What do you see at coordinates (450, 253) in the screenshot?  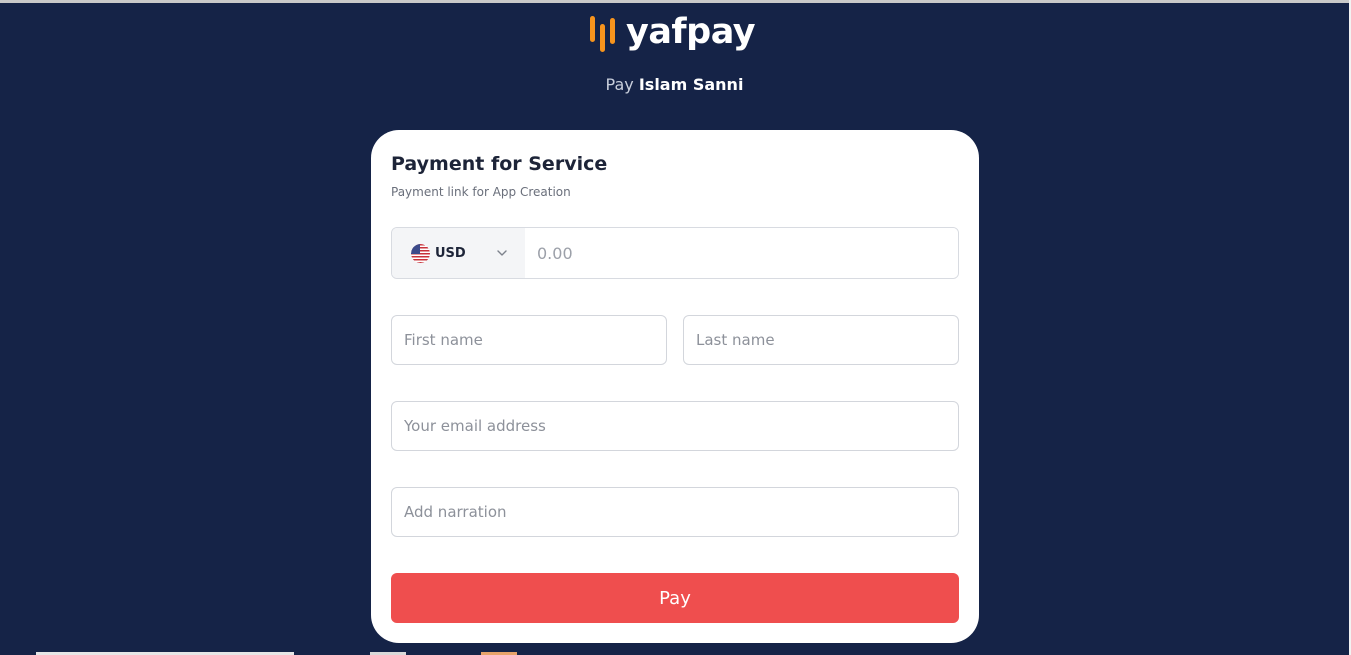 I see `currency-code: USD` at bounding box center [450, 253].